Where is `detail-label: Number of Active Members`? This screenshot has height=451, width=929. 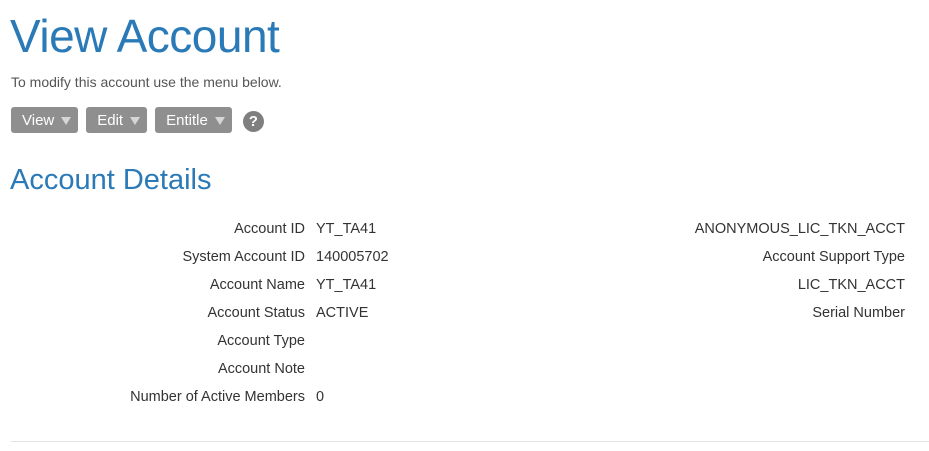
detail-label: Number of Active Members is located at coordinates (217, 397).